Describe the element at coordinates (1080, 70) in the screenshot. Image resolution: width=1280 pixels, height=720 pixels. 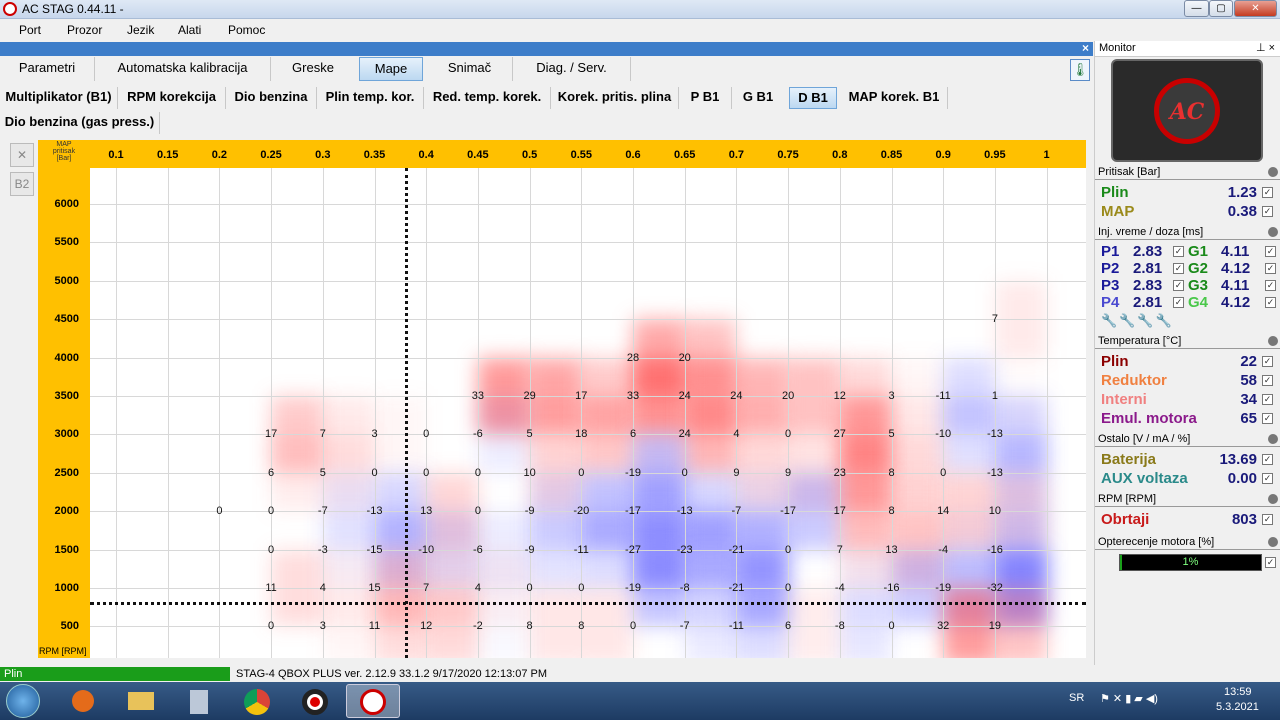
I see `thermometer-icon: 🌡` at that location.